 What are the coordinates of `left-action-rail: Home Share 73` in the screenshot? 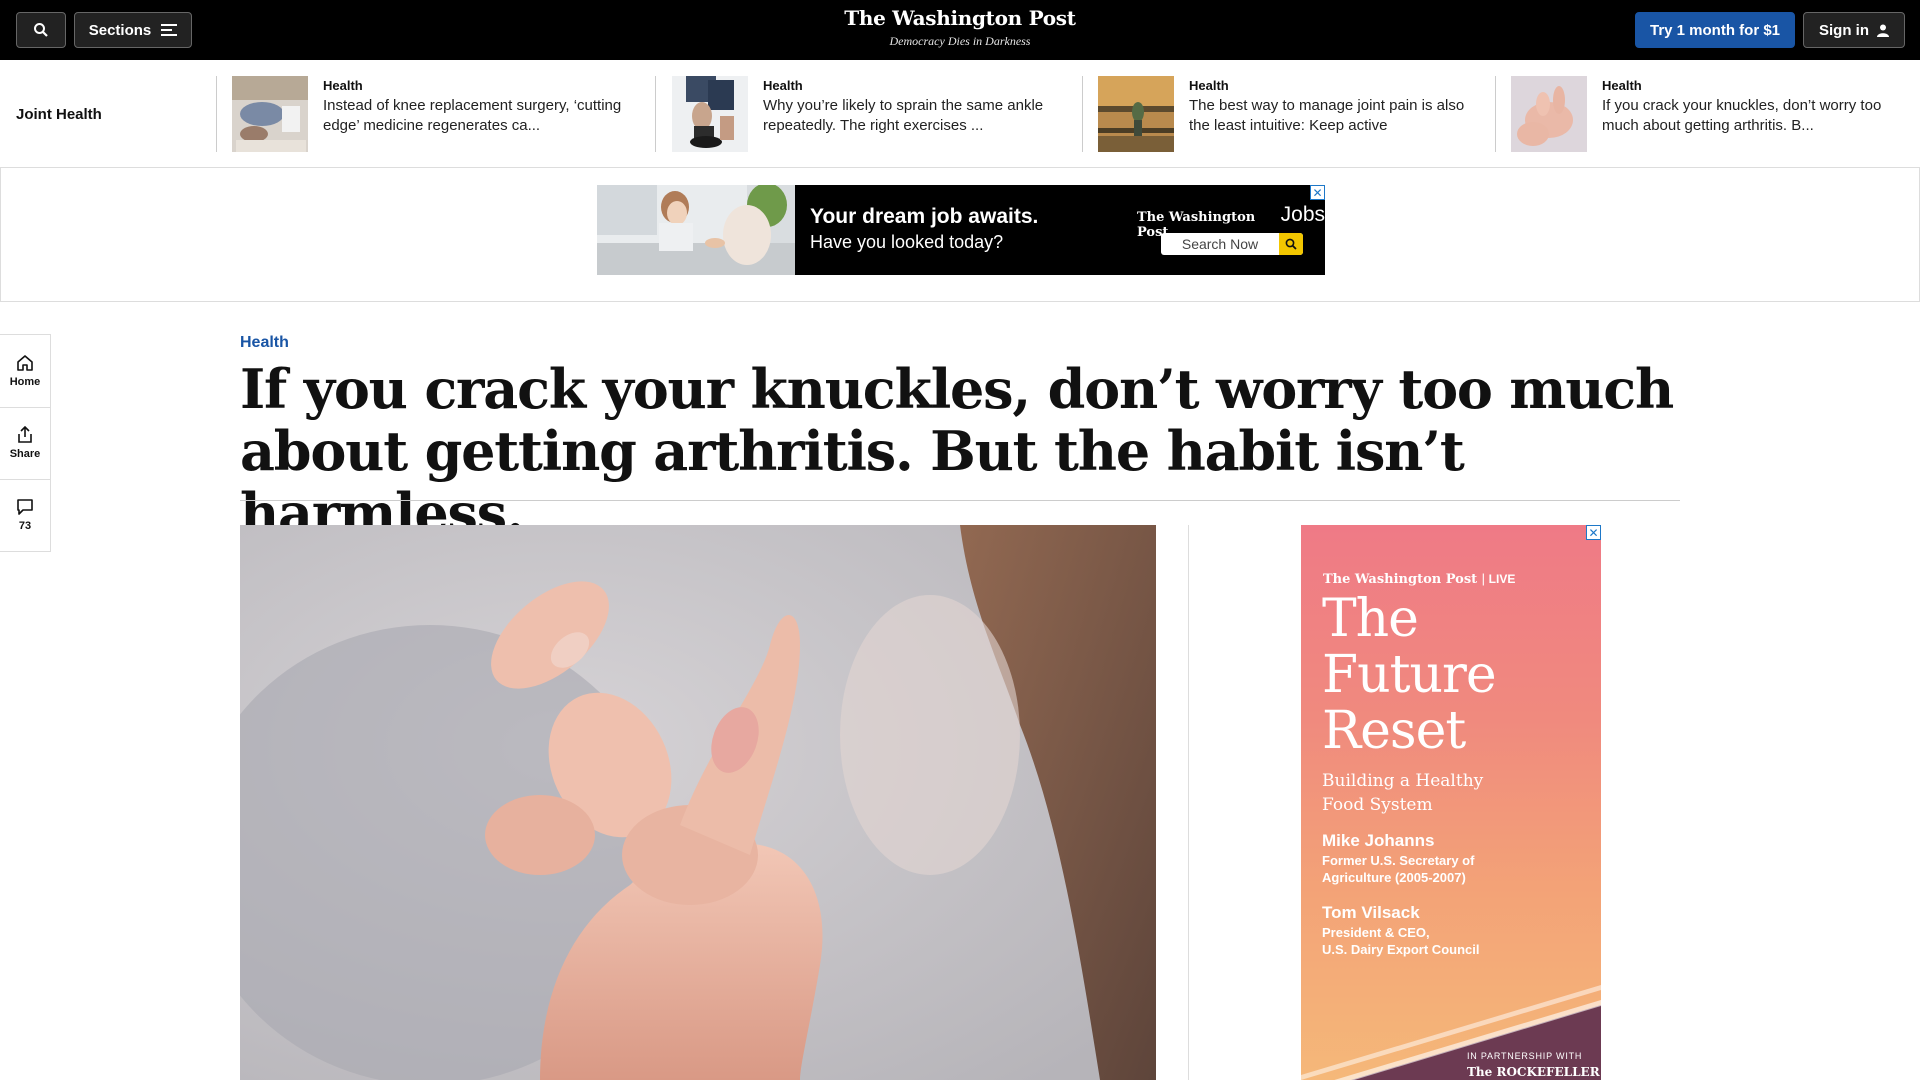 It's located at (25, 443).